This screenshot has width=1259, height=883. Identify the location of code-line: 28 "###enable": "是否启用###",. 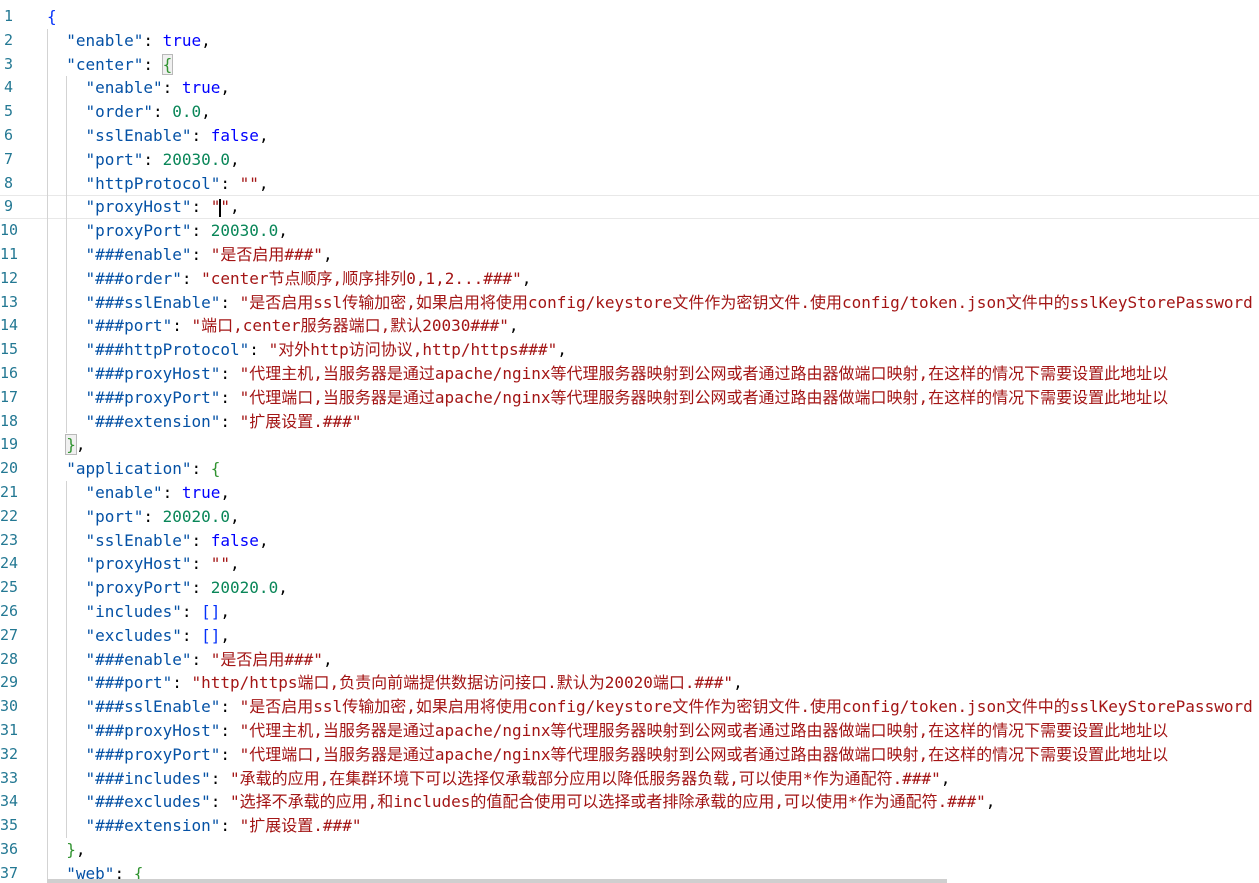
(629, 659).